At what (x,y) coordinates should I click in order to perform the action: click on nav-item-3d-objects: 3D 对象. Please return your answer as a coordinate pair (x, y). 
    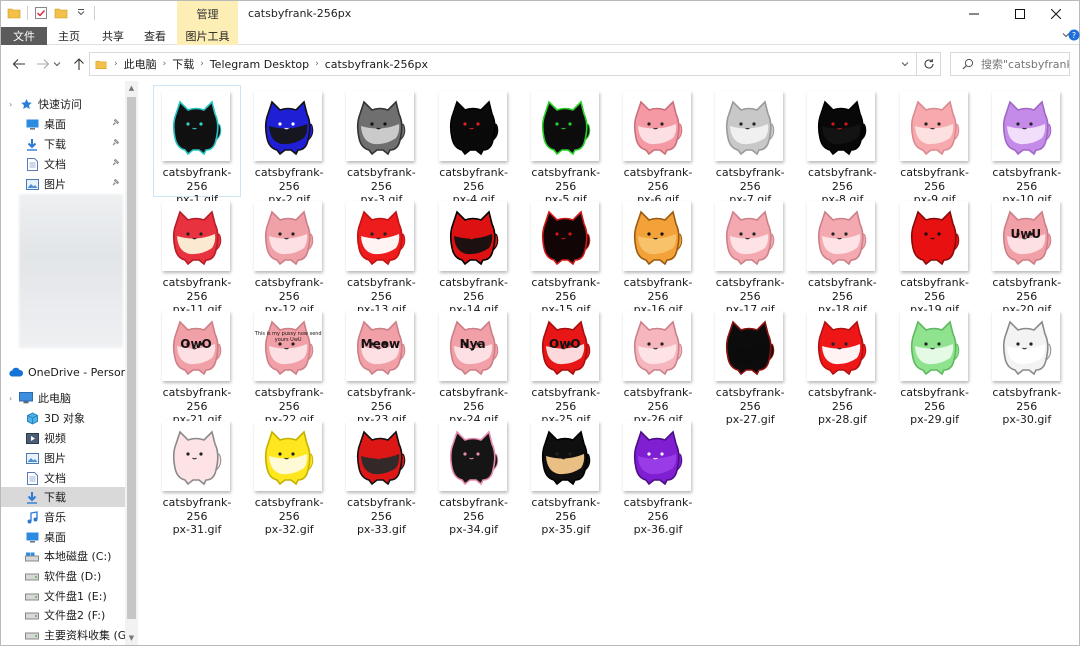
    Looking at the image, I should click on (75, 418).